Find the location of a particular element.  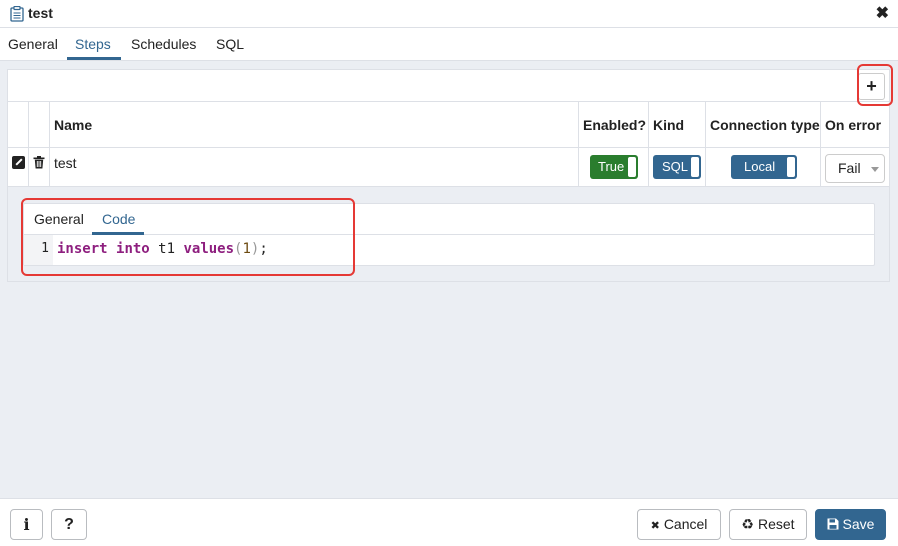

floppy-disk-icon is located at coordinates (833, 524).